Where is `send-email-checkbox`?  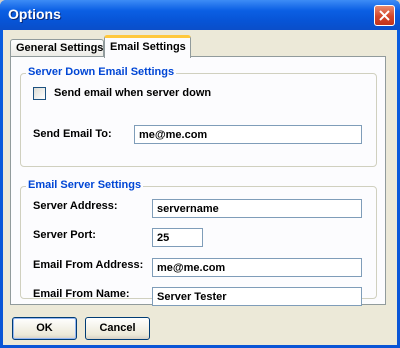
send-email-checkbox is located at coordinates (39, 93).